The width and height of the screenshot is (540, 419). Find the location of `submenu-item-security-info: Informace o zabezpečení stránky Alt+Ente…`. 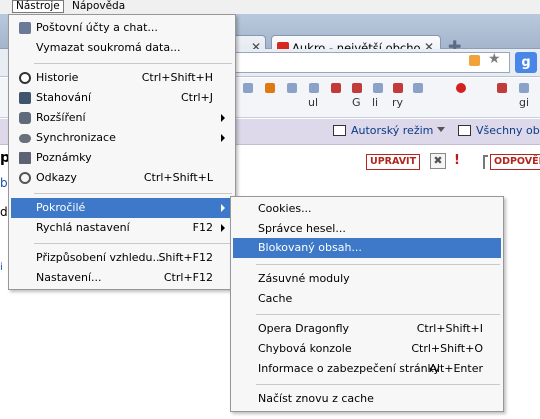

submenu-item-security-info: Informace o zabezpečení stránky Alt+Ente… is located at coordinates (367, 369).